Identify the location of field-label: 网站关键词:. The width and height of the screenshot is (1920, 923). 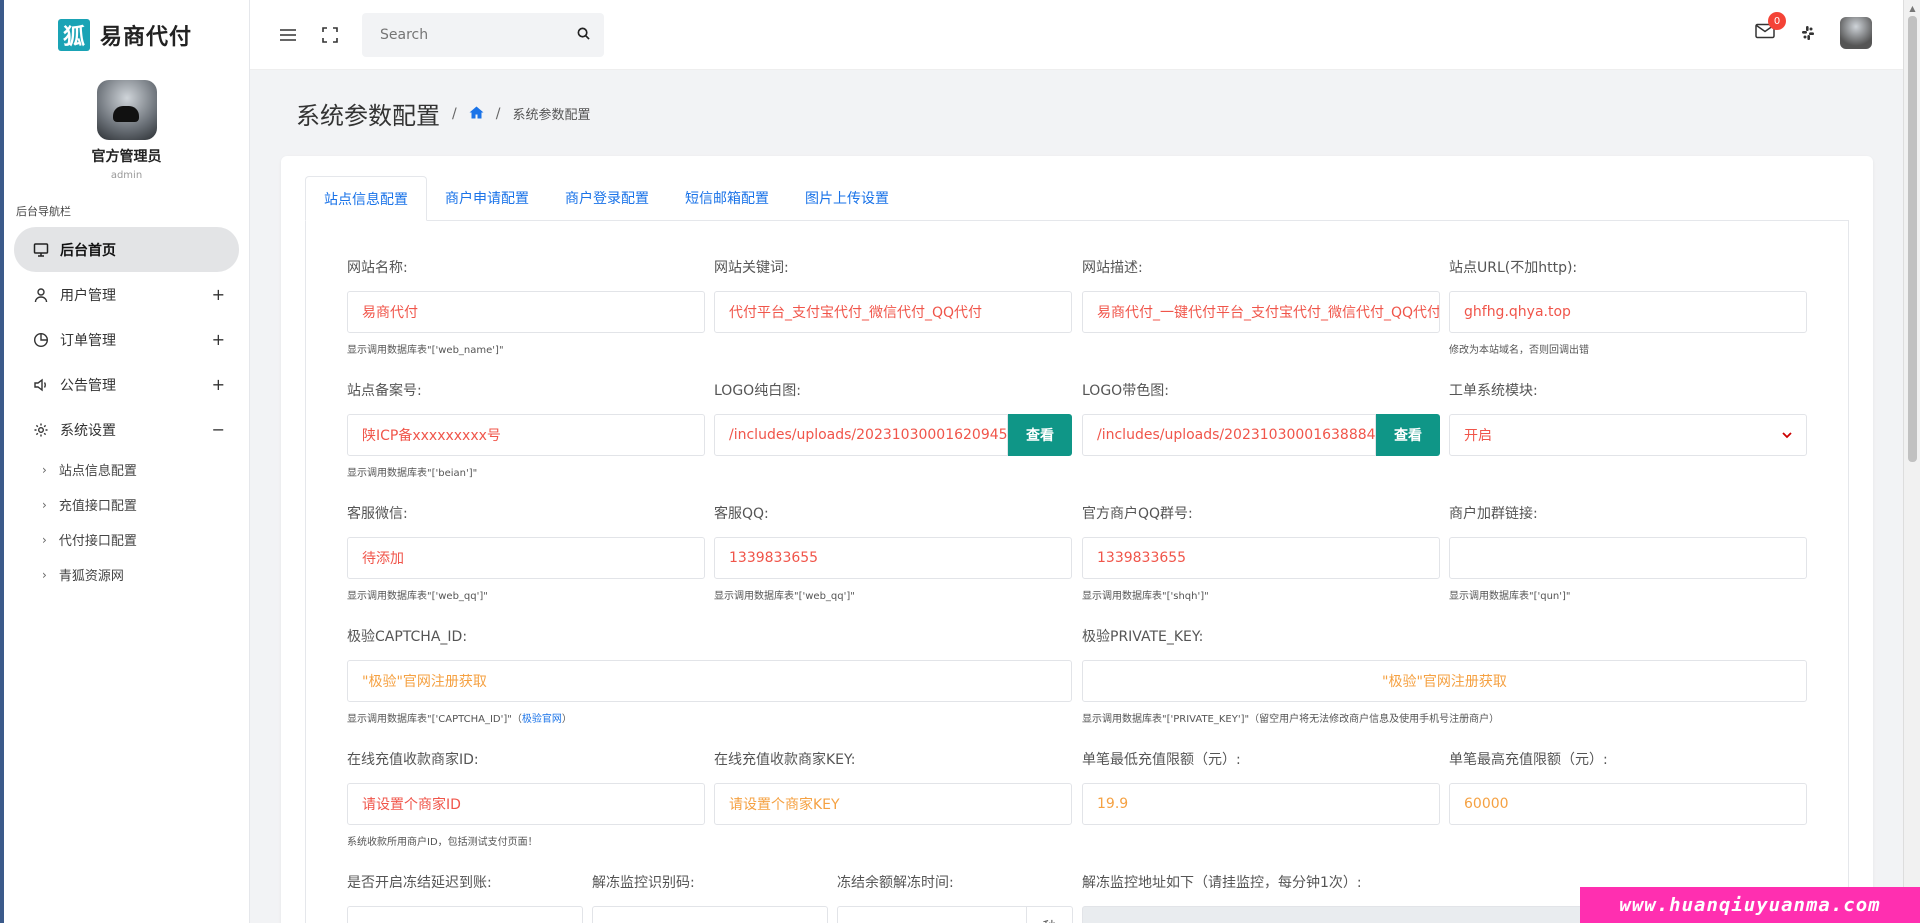
(751, 268).